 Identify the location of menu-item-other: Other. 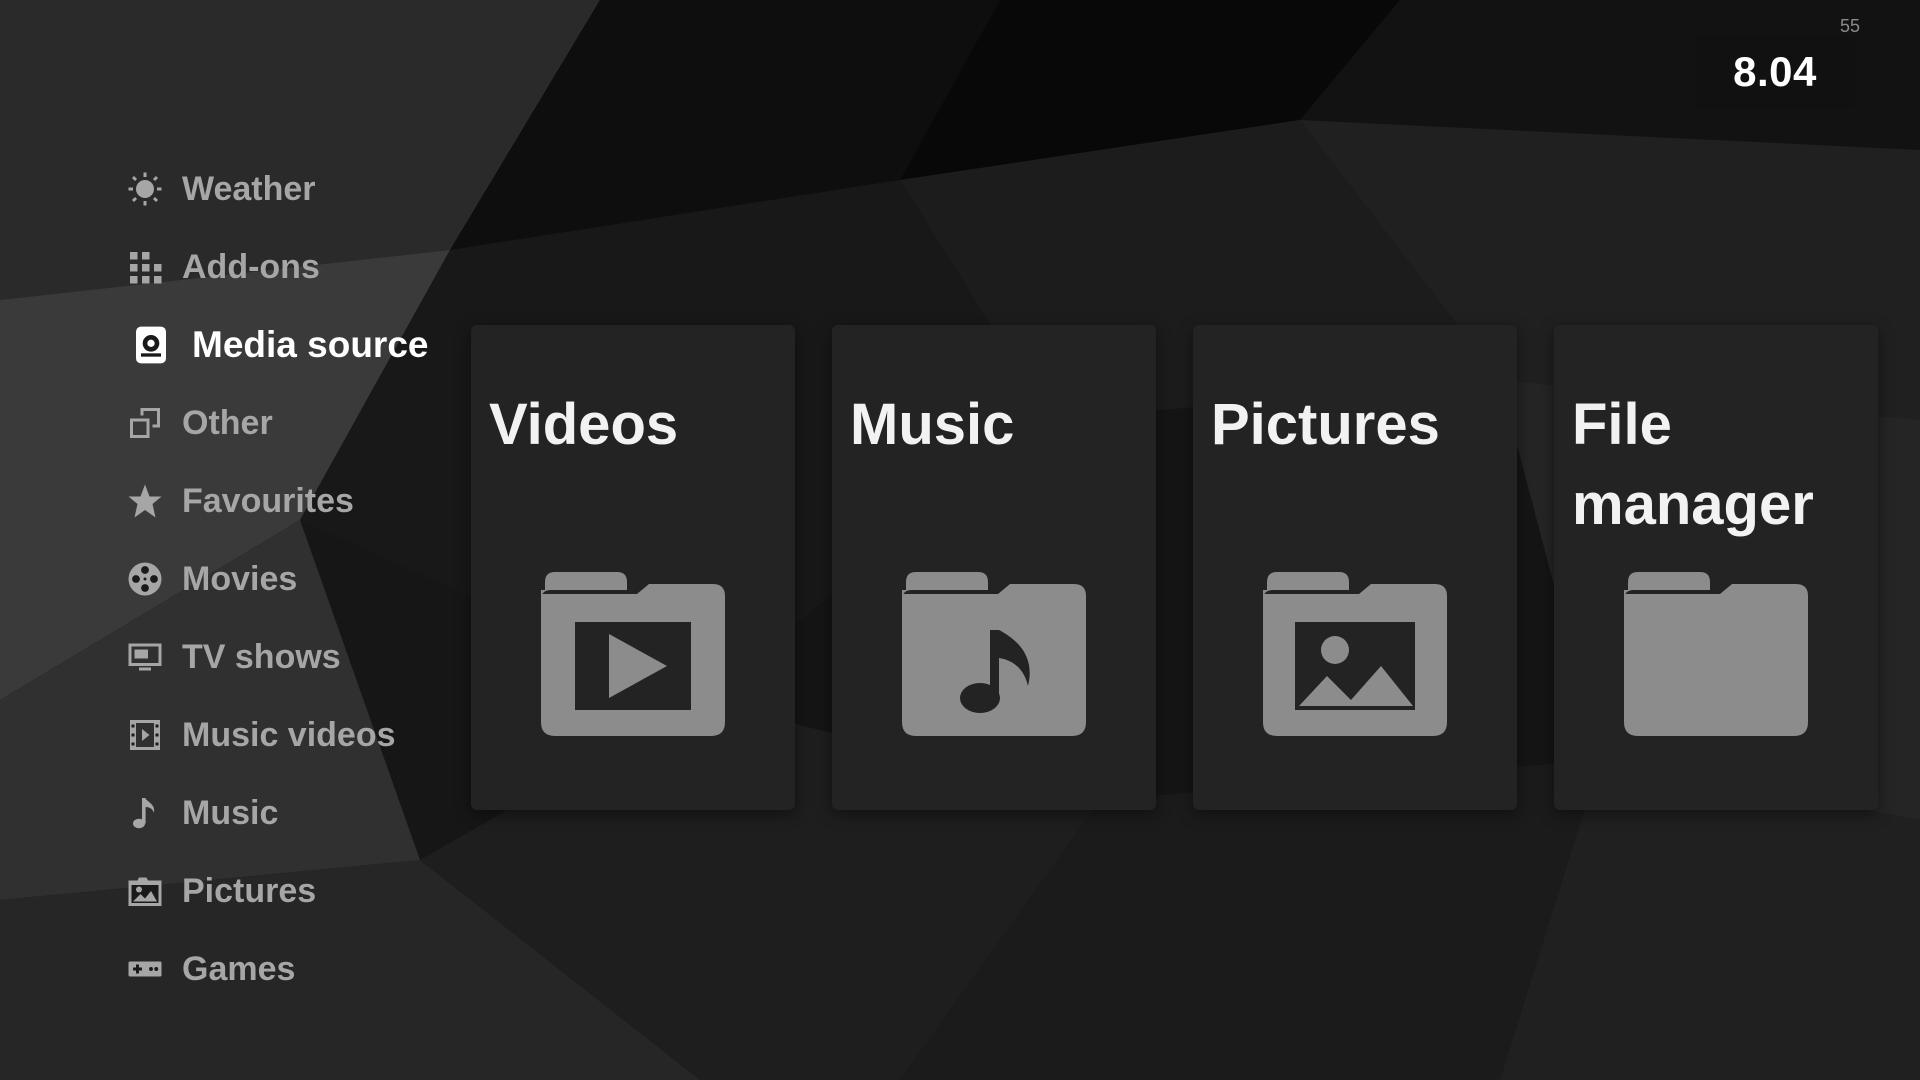
(294, 423).